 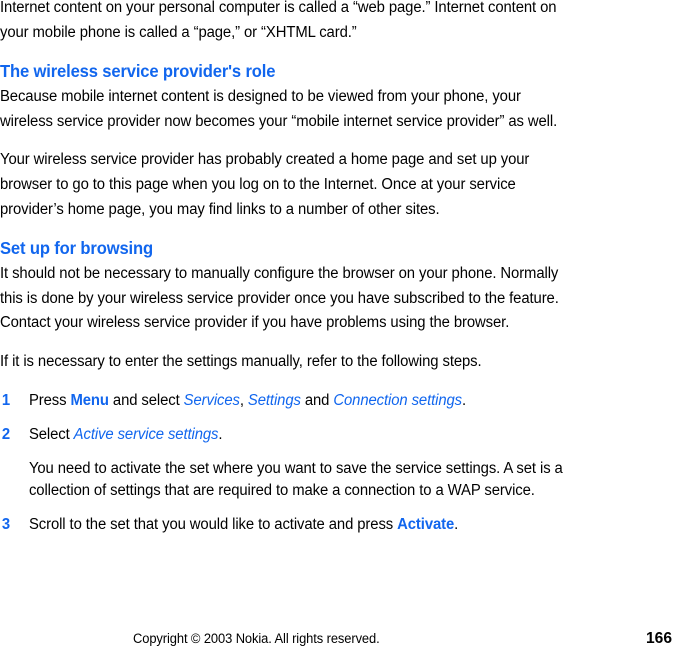 I want to click on step-number: 2, so click(x=6, y=435).